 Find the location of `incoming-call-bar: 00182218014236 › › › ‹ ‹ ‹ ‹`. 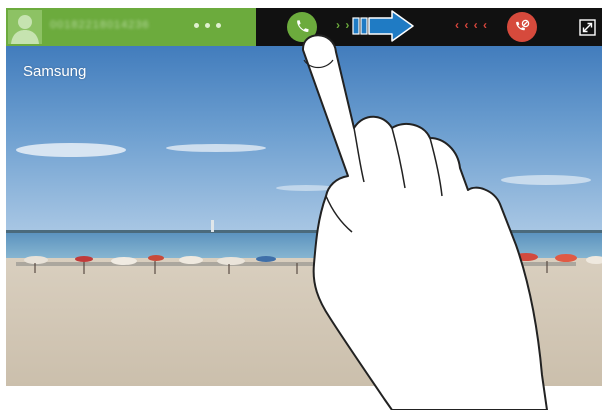

incoming-call-bar: 00182218014236 › › › ‹ ‹ ‹ ‹ is located at coordinates (304, 27).